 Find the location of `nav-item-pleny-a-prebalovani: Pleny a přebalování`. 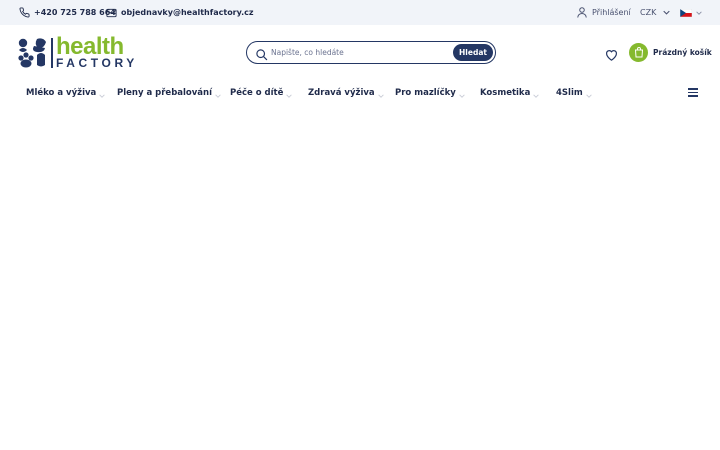

nav-item-pleny-a-prebalovani: Pleny a přebalování is located at coordinates (169, 92).